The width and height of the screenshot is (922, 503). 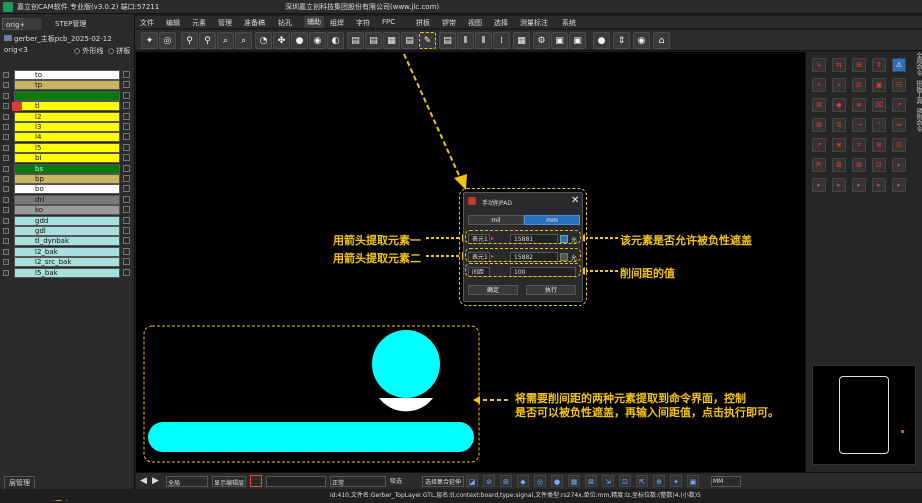 What do you see at coordinates (864, 415) in the screenshot?
I see `minimap` at bounding box center [864, 415].